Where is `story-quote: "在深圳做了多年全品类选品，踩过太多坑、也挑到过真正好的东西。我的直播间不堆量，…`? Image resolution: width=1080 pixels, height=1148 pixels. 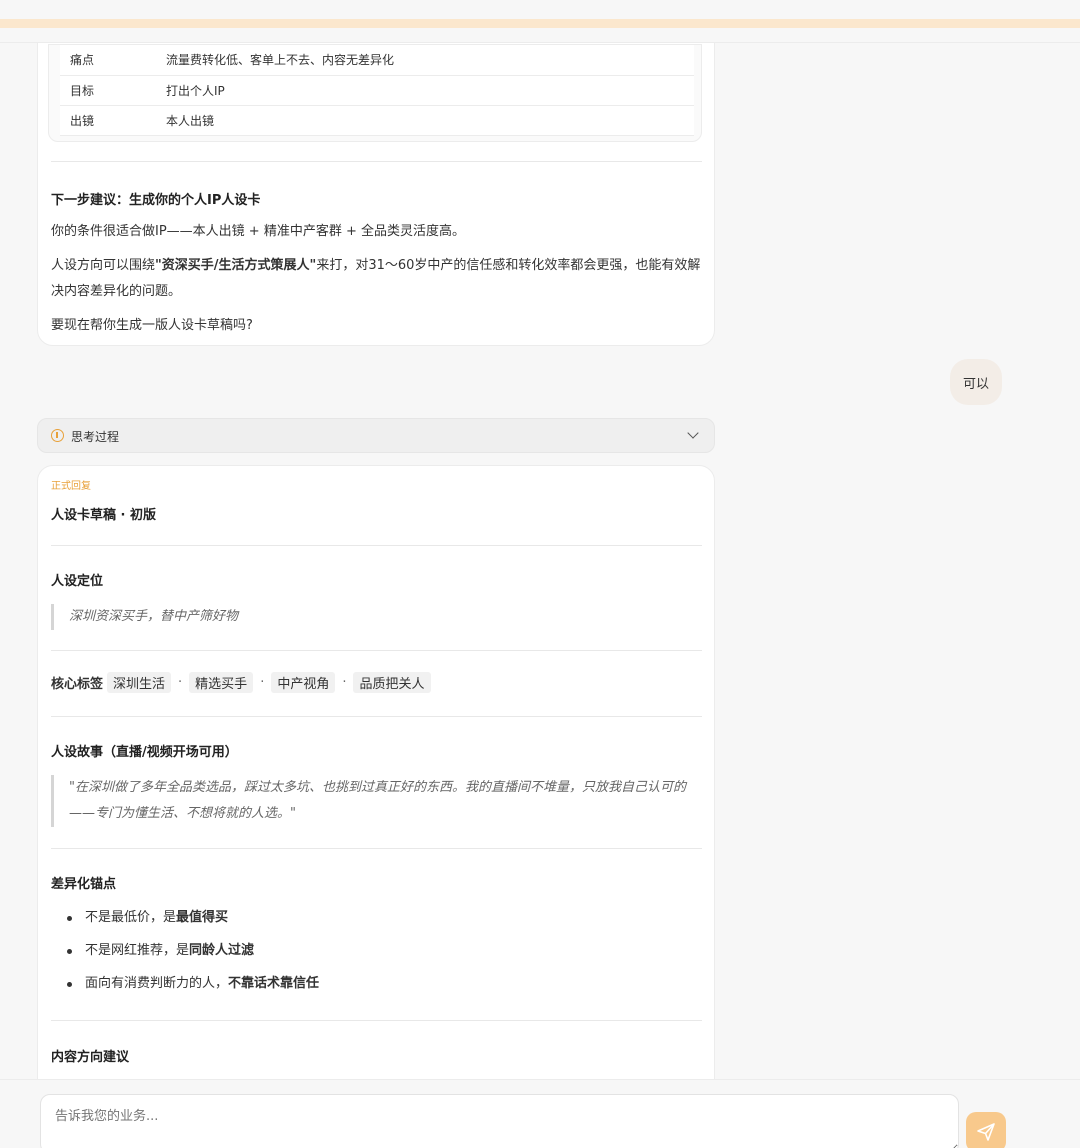
story-quote: "在深圳做了多年全品类选品，踩过太多坑、也挑到过真正好的东西。我的直播间不堆量，… is located at coordinates (376, 801).